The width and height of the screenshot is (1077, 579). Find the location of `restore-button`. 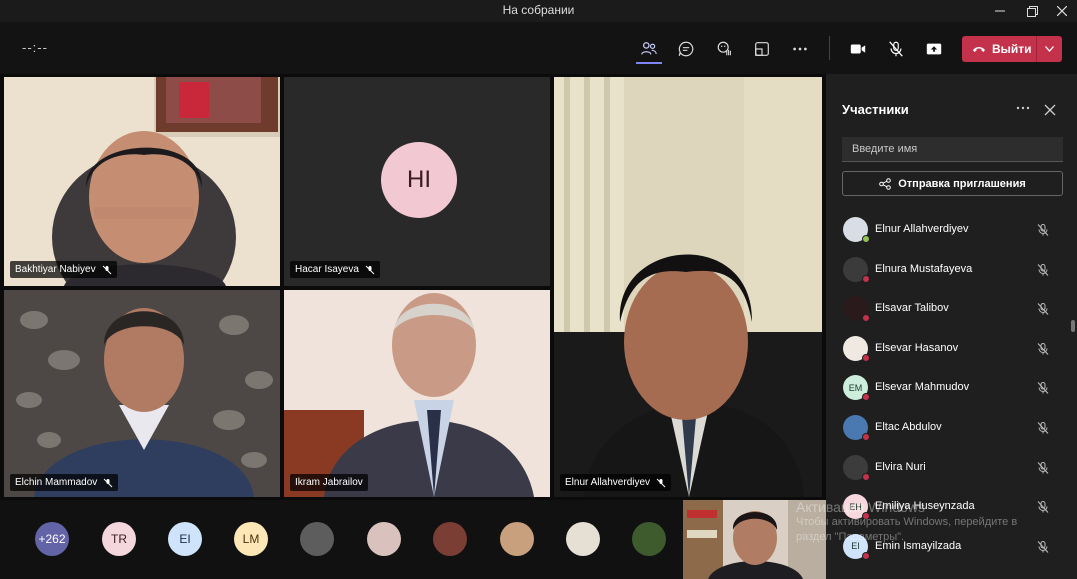

restore-button is located at coordinates (1032, 11).